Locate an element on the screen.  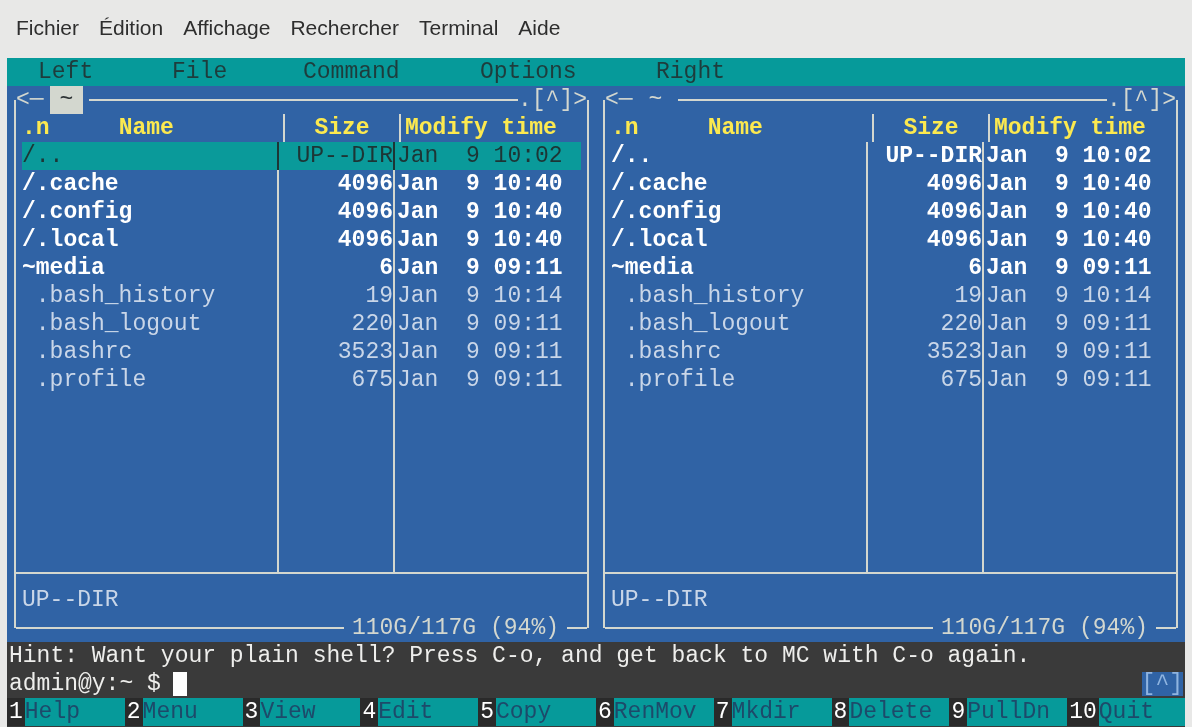
mc-menu-item: Left is located at coordinates (66, 72).